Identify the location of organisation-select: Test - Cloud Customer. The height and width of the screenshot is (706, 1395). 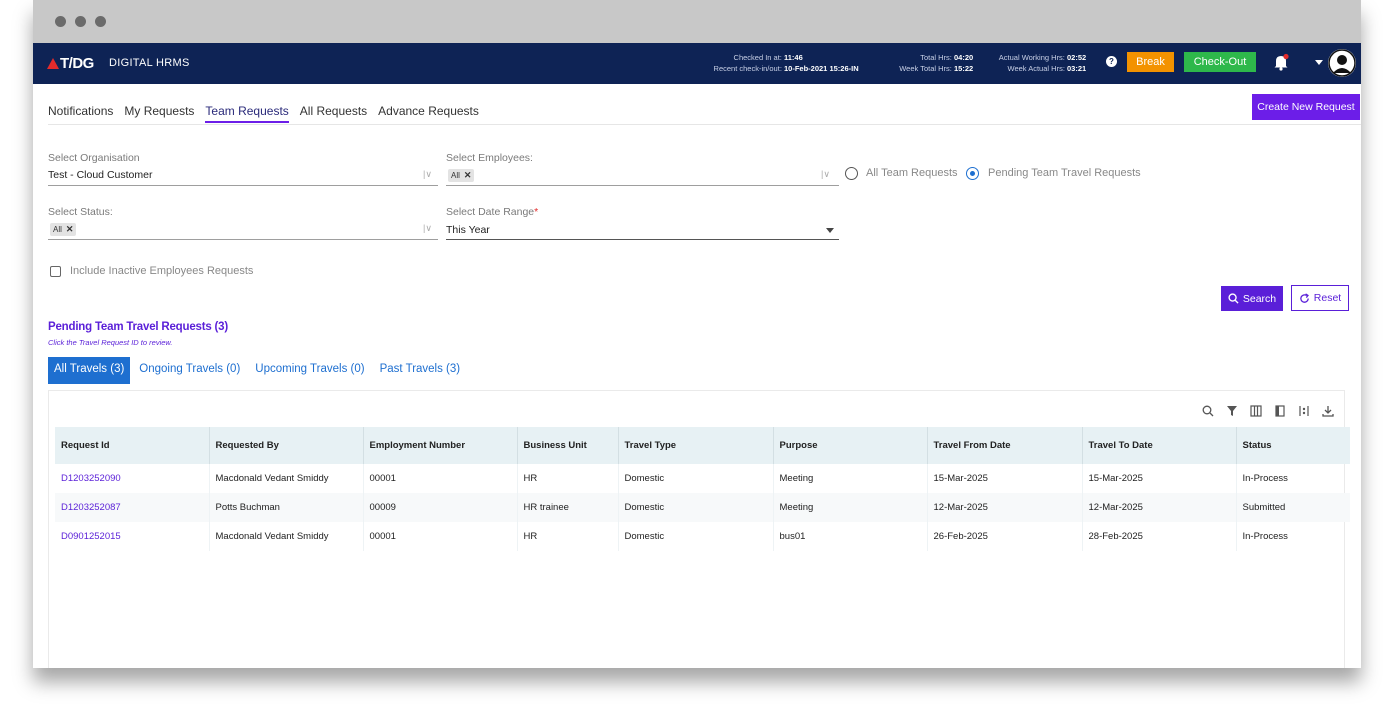
(100, 175).